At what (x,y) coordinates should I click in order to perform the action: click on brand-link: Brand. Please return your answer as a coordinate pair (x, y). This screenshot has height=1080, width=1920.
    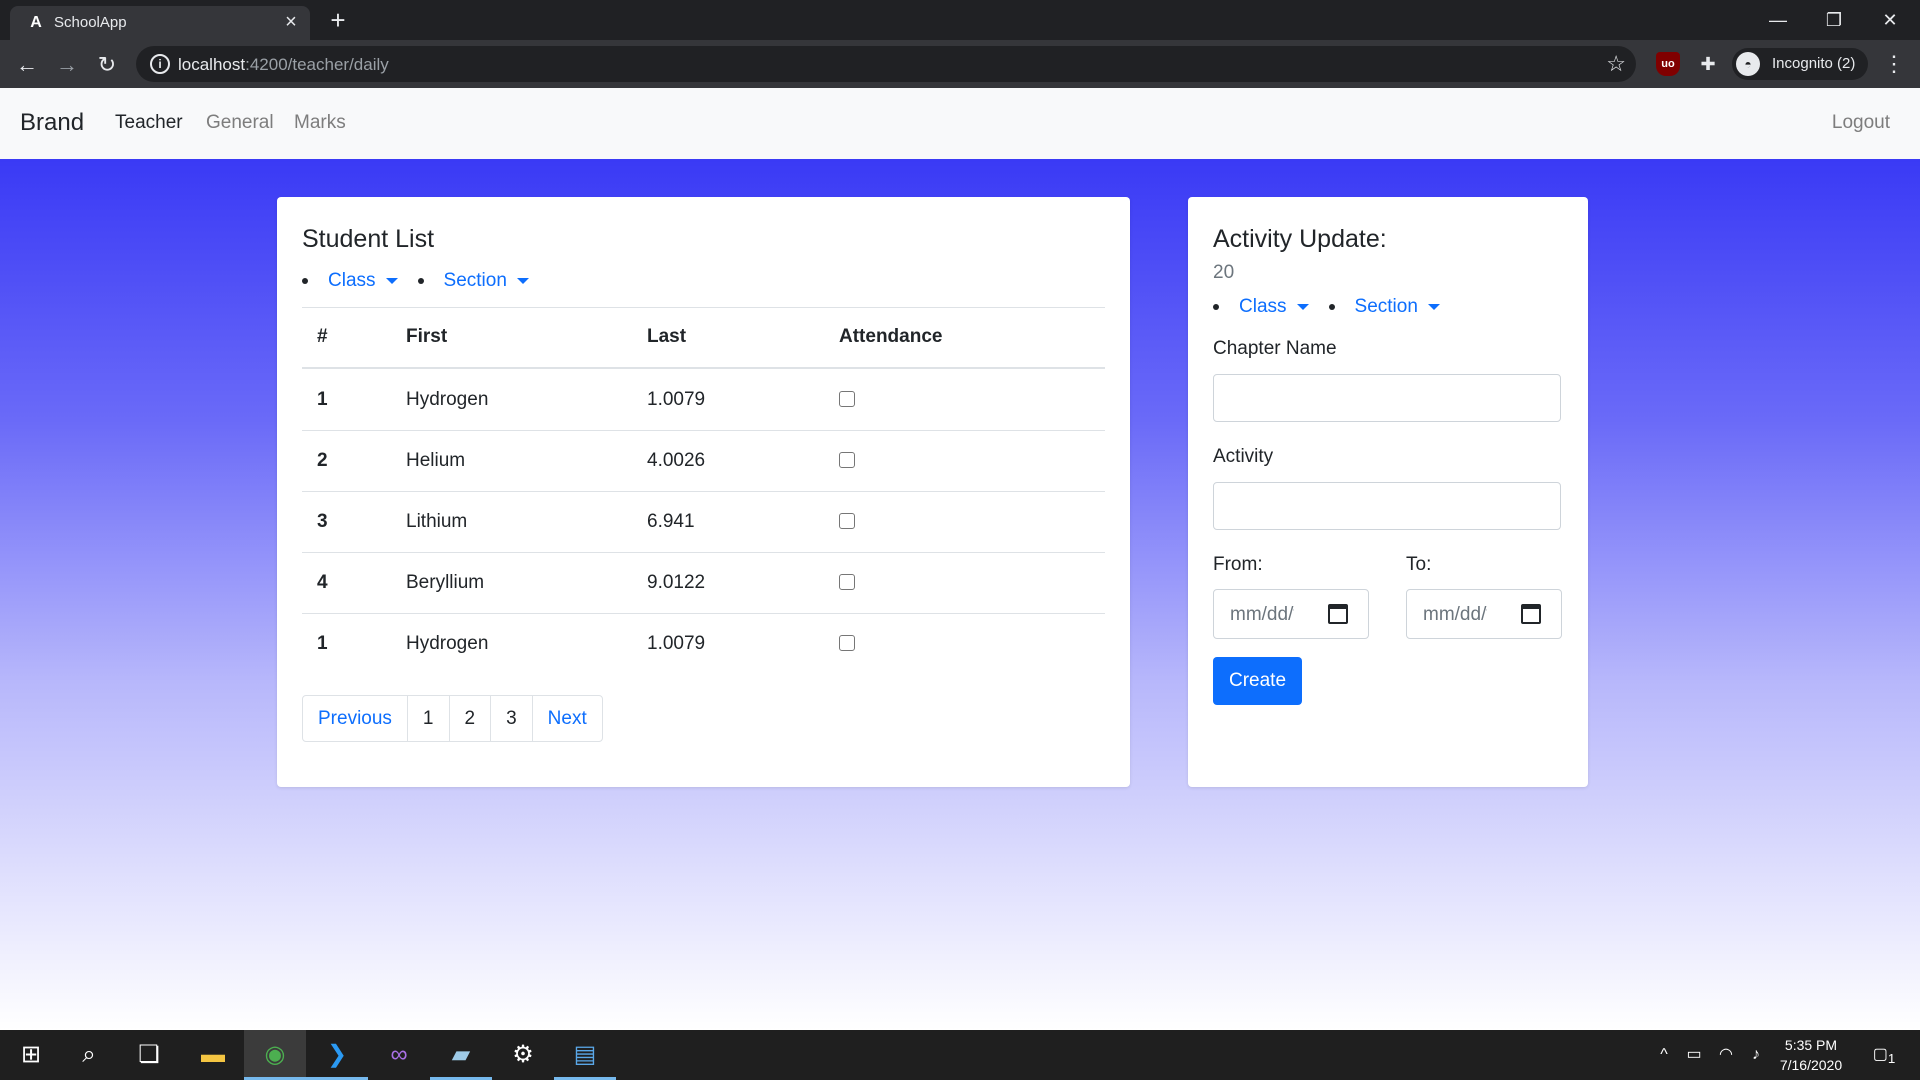
    Looking at the image, I should click on (52, 123).